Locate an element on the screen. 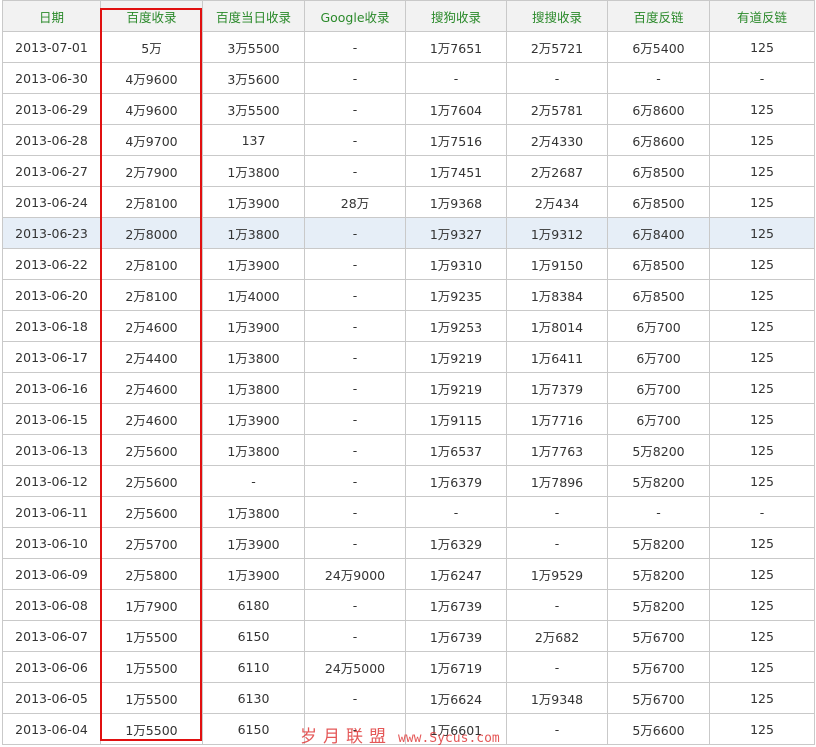 The height and width of the screenshot is (747, 816). cell-date: 2013-06-10 is located at coordinates (51, 543).